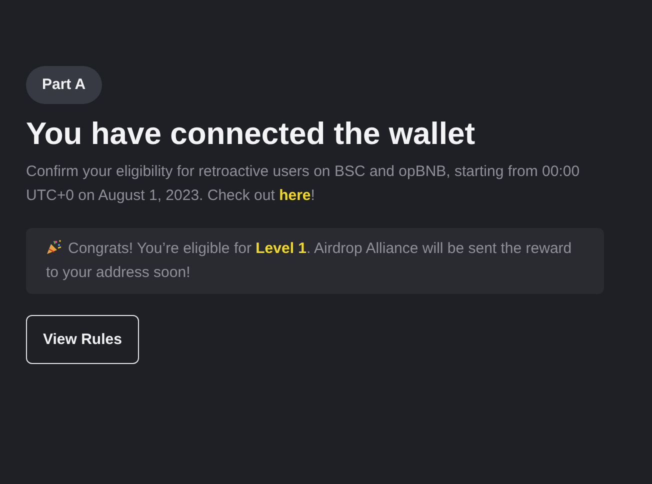  Describe the element at coordinates (251, 134) in the screenshot. I see `page-title: You have connected the wallet` at that location.